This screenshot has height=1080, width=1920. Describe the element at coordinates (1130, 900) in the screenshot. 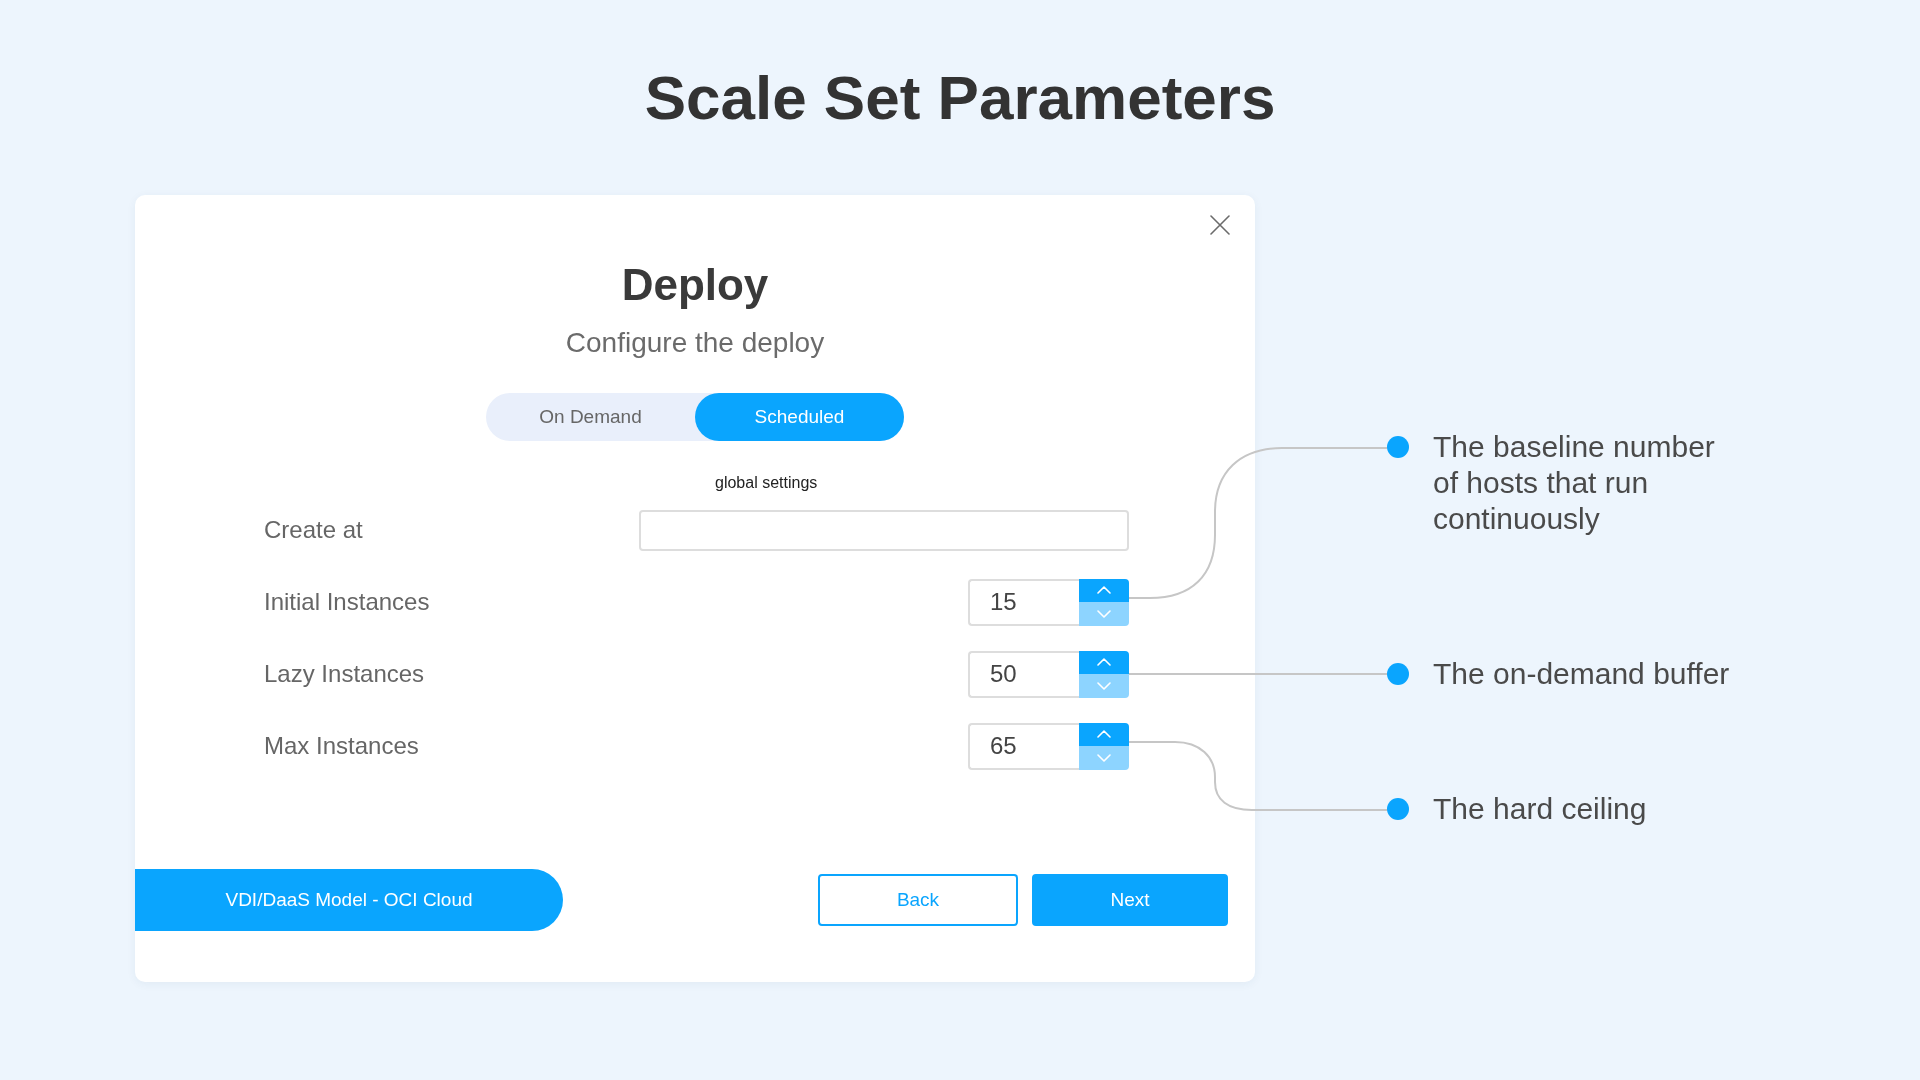

I see `next-button: Next` at that location.